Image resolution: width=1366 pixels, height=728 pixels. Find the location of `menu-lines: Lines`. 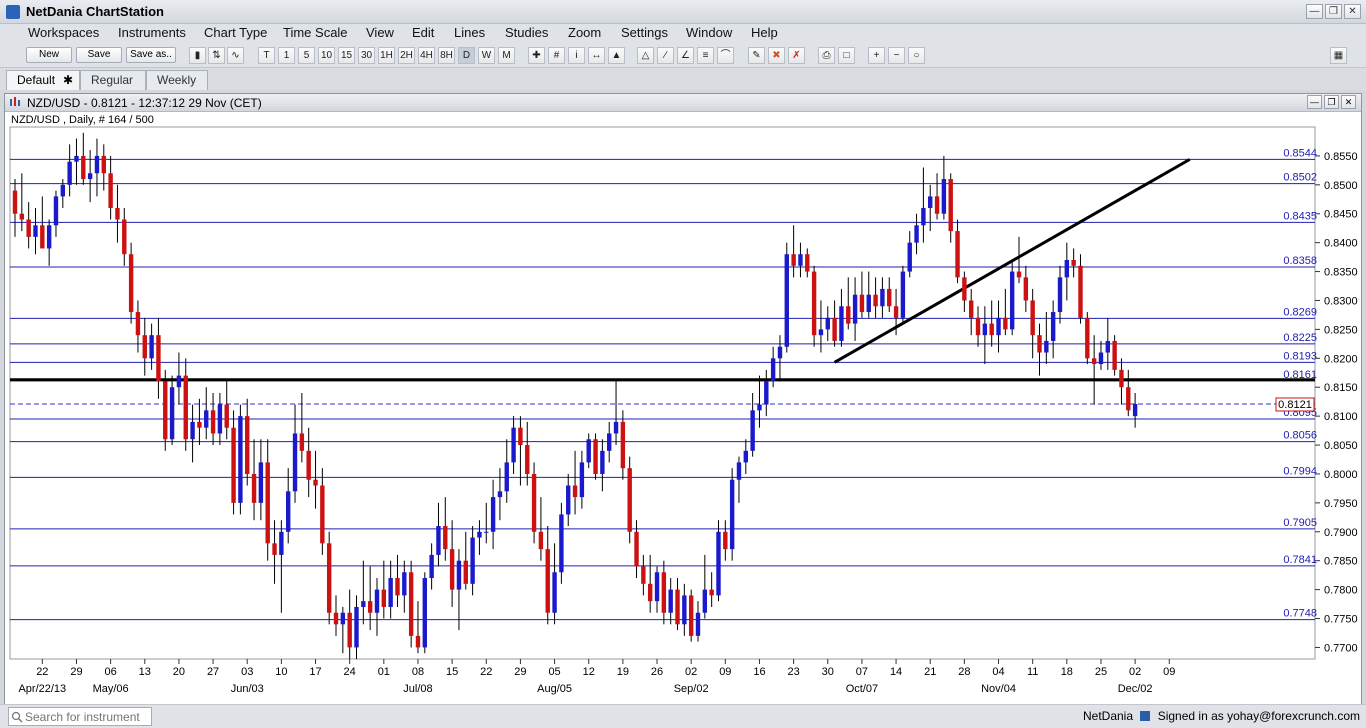

menu-lines: Lines is located at coordinates (469, 32).